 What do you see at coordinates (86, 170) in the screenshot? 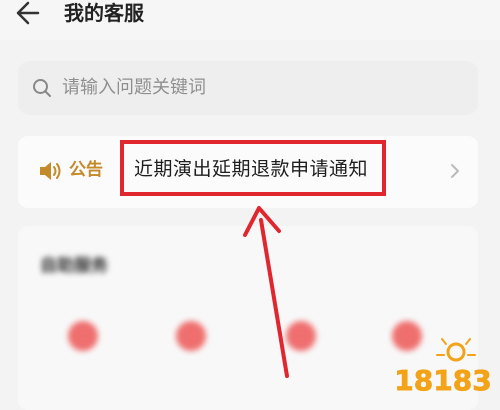
I see `notice-label: 公告` at bounding box center [86, 170].